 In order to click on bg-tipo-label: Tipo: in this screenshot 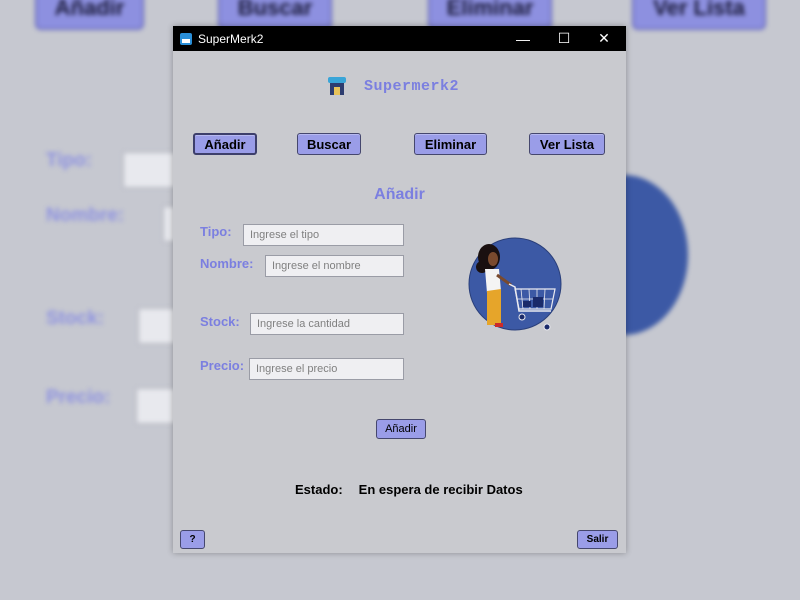, I will do `click(69, 160)`.